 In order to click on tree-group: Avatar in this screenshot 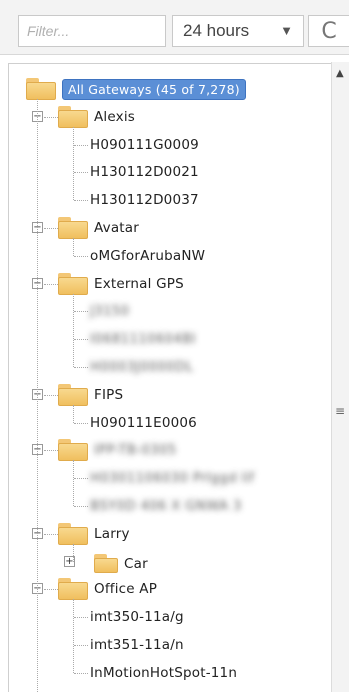, I will do `click(98, 228)`.